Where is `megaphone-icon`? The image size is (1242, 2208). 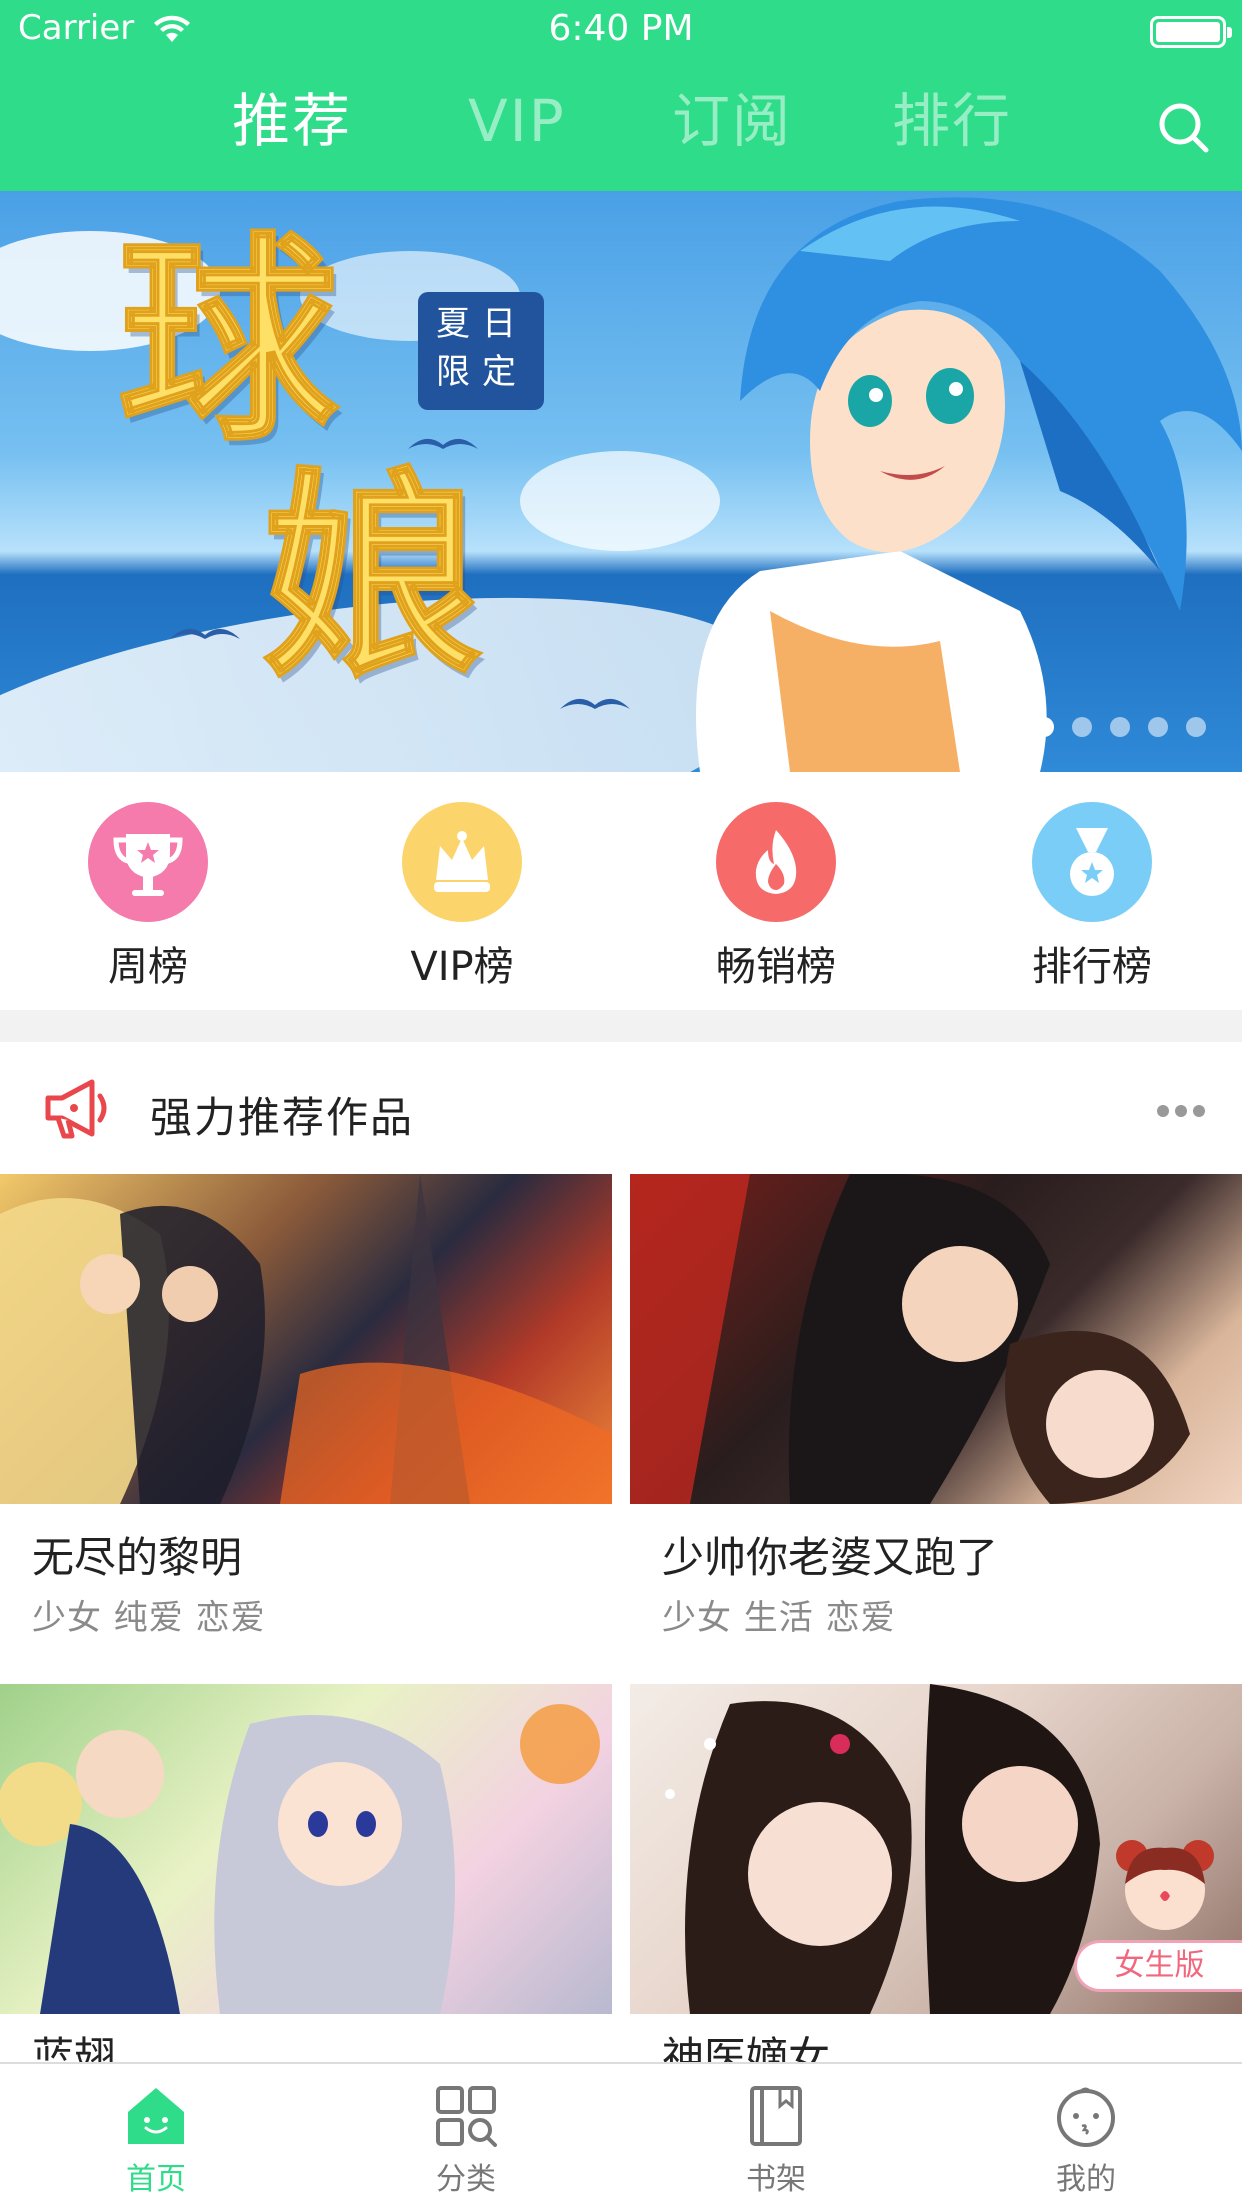
megaphone-icon is located at coordinates (76, 1109).